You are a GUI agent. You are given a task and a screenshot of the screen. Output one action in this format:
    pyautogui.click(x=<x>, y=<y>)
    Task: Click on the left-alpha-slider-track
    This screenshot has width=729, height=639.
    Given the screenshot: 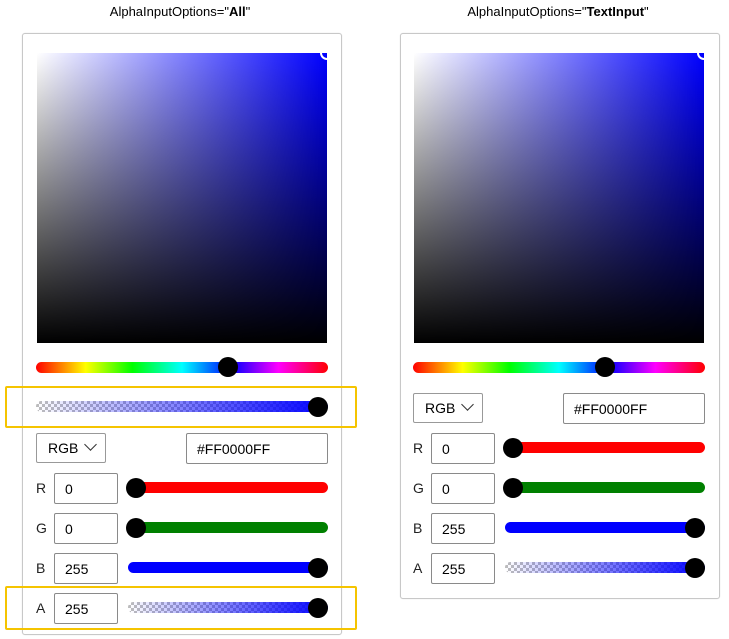 What is the action you would take?
    pyautogui.click(x=182, y=406)
    